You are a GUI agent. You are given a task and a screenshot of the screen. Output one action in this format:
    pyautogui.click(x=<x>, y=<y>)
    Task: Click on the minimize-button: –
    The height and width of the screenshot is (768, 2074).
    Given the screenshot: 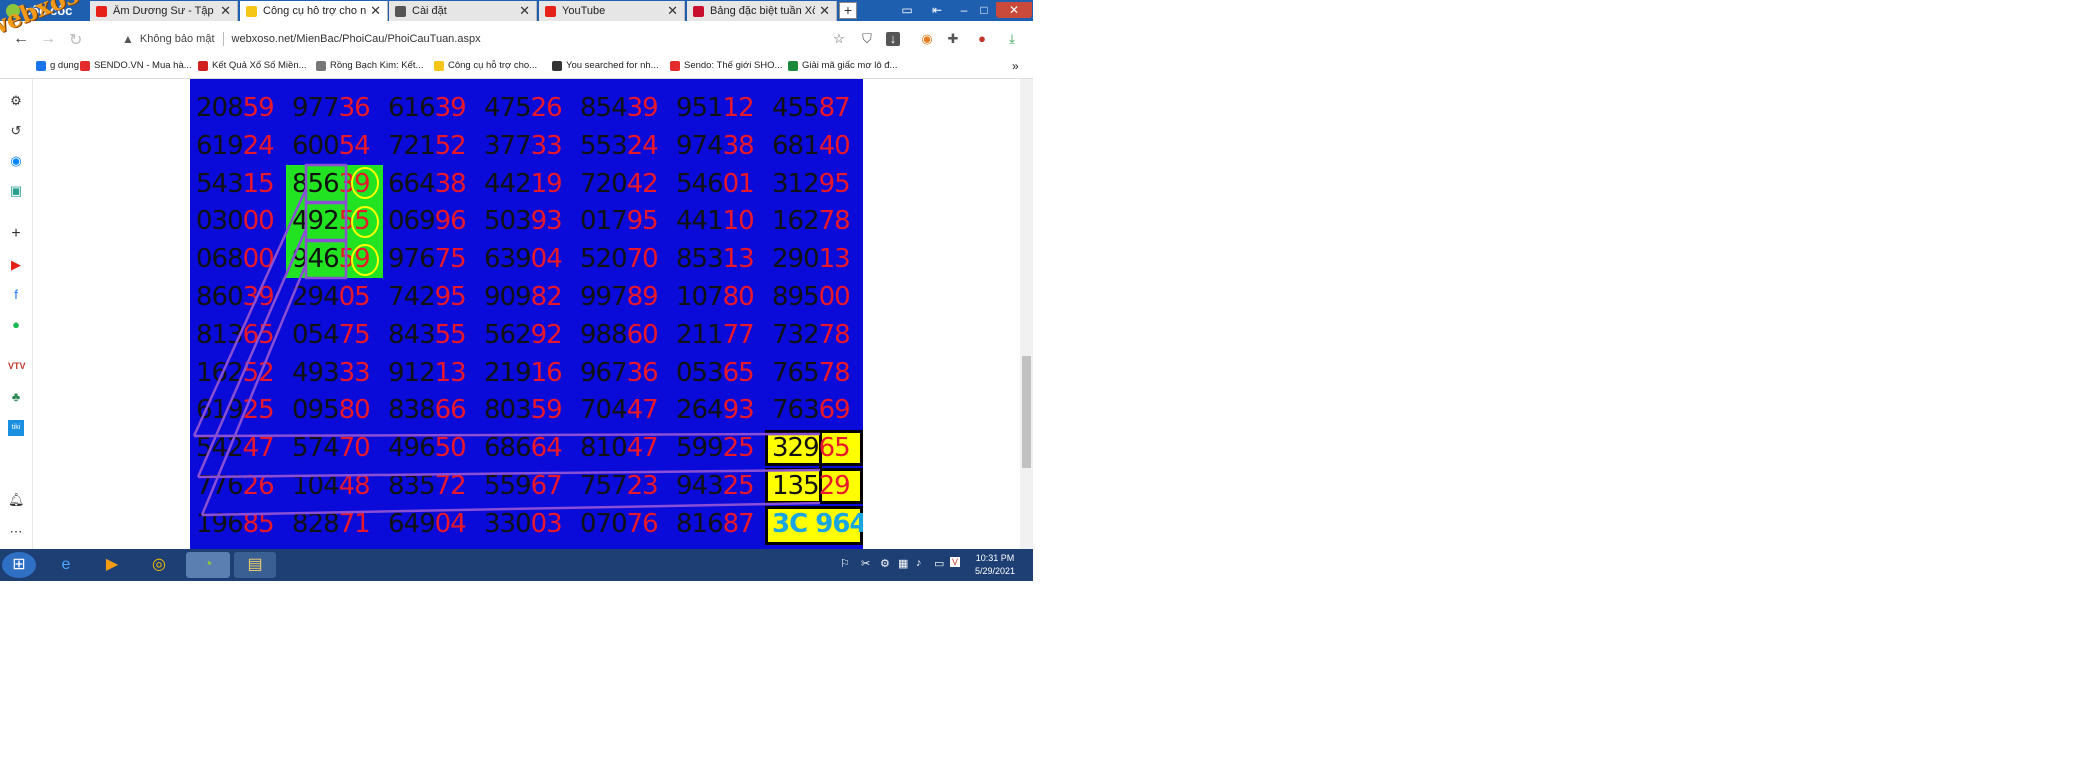 What is the action you would take?
    pyautogui.click(x=964, y=10)
    